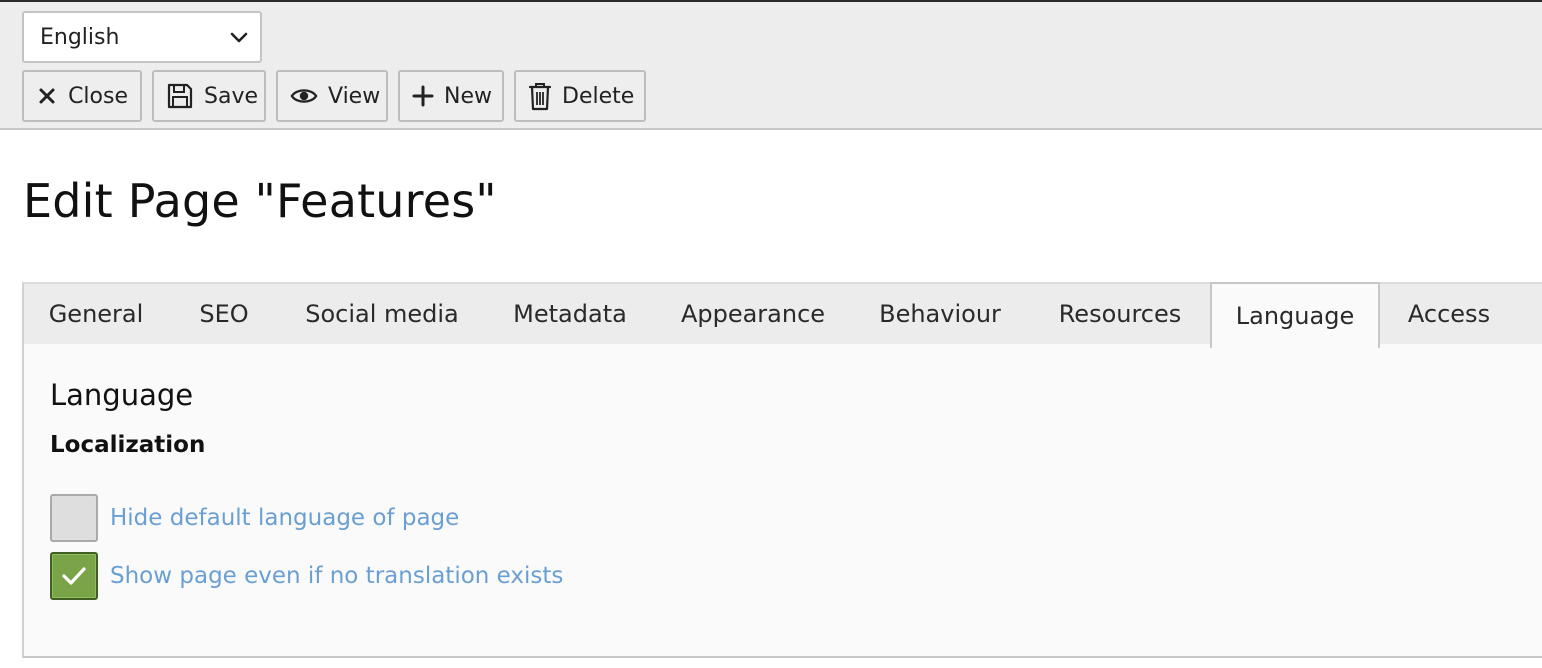 This screenshot has width=1542, height=668. Describe the element at coordinates (74, 518) in the screenshot. I see `hide-default-language-checkbox` at that location.